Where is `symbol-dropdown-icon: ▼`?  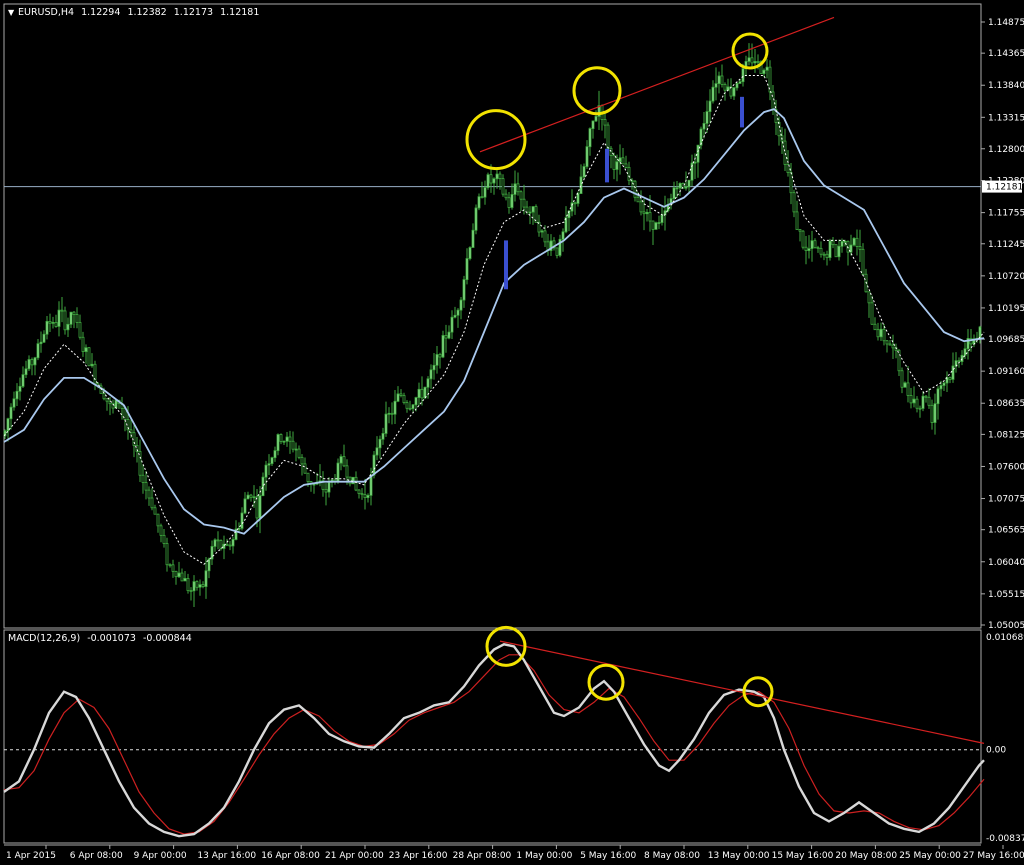 symbol-dropdown-icon: ▼ is located at coordinates (11, 12).